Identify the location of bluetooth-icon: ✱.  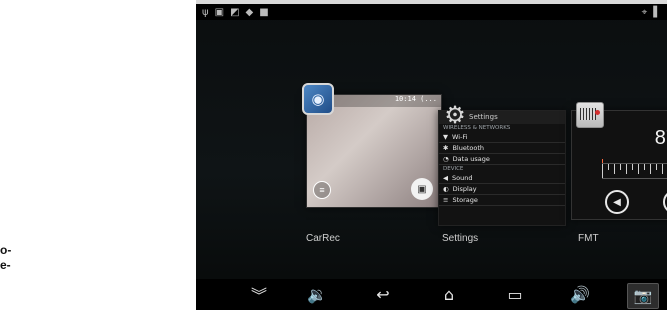
(446, 148).